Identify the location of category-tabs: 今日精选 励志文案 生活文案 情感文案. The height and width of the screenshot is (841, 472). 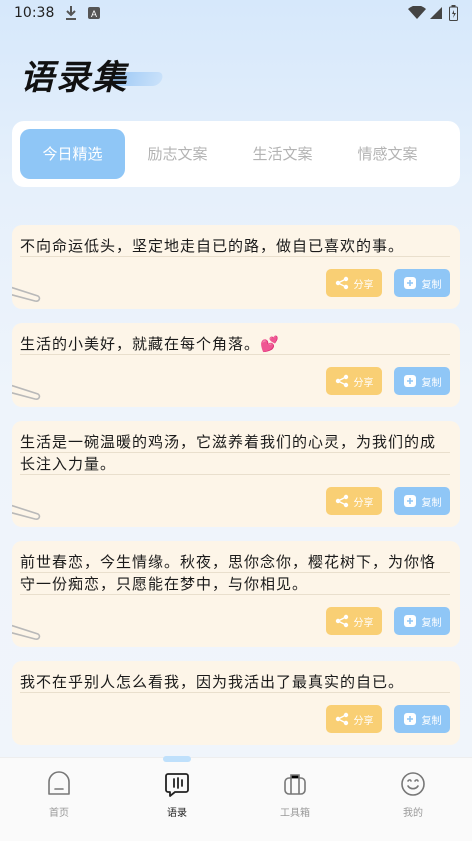
(236, 154).